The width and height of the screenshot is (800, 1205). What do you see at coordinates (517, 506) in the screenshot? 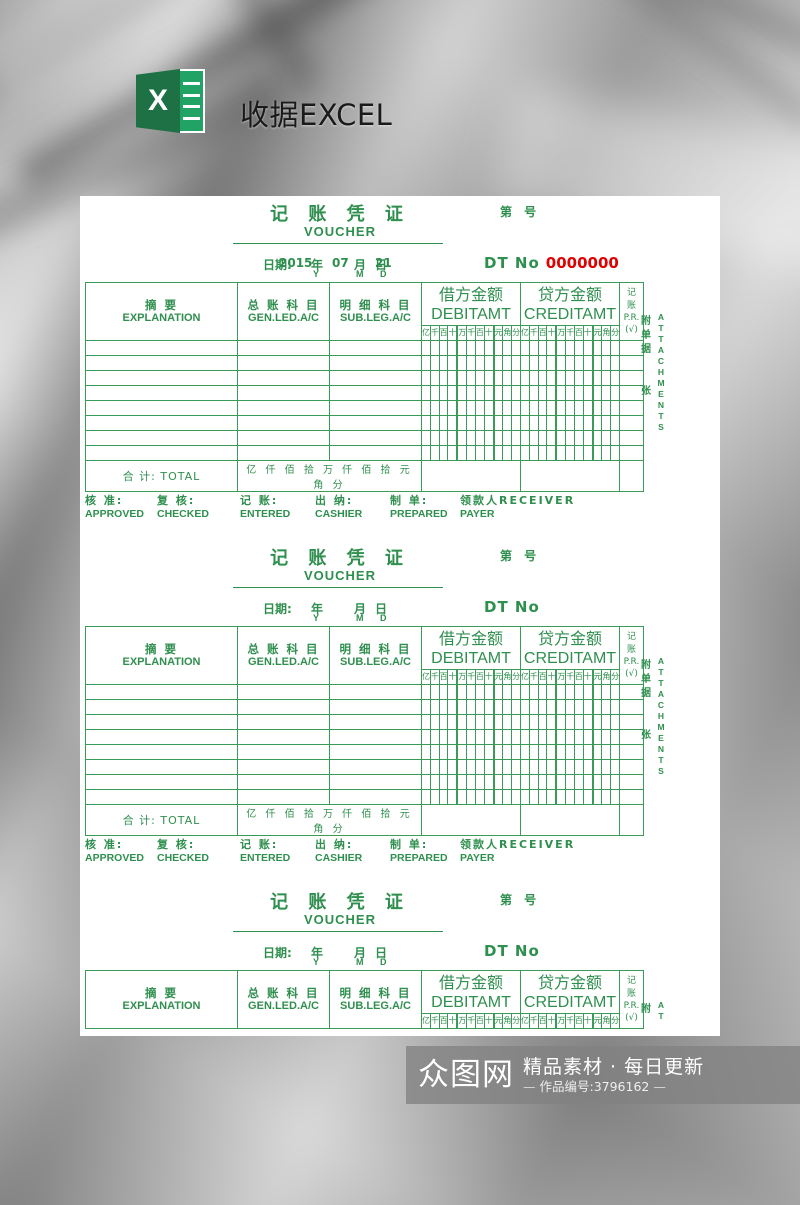
I see `signature-field: 领款人RECEIVER PAYER` at bounding box center [517, 506].